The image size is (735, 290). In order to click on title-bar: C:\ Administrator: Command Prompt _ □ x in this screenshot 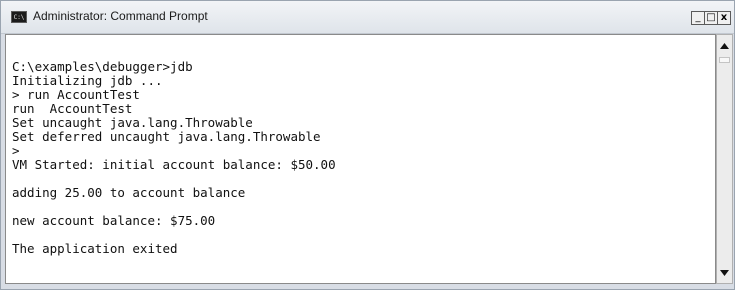, I will do `click(367, 17)`.